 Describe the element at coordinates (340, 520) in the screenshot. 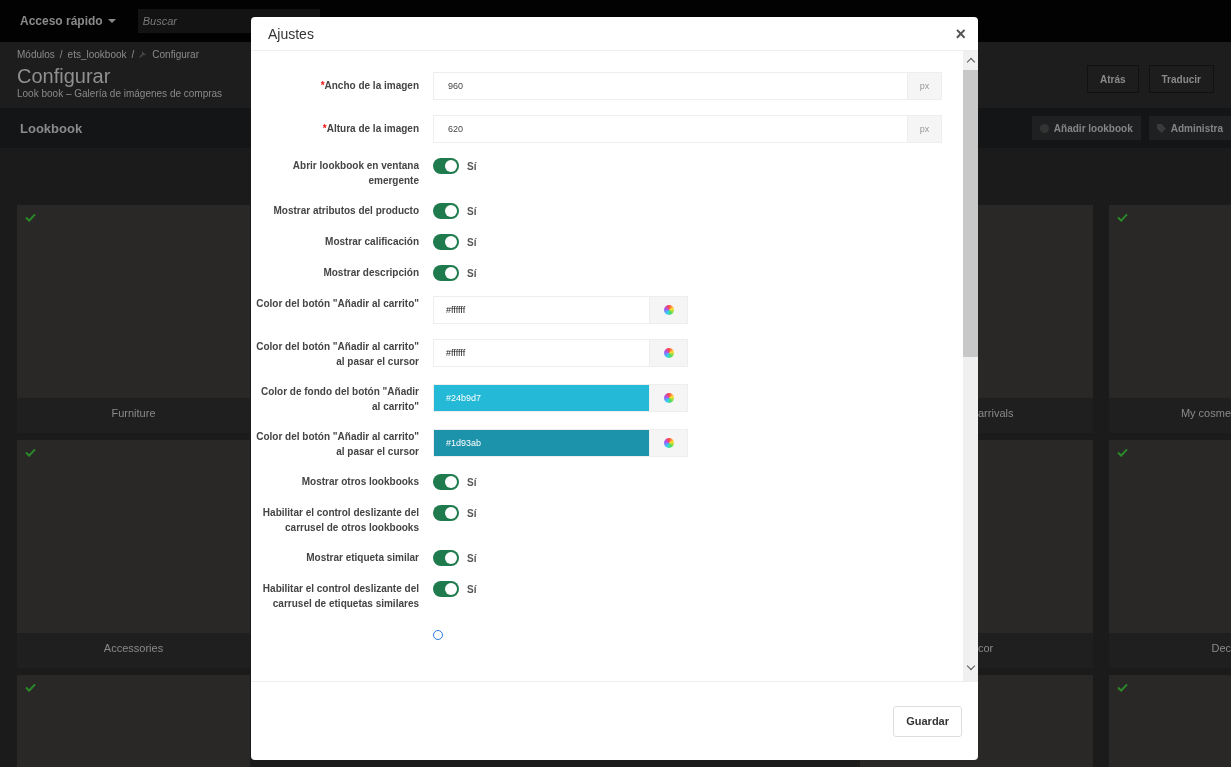

I see `field-label: Habilitar el control deslizante del carrusel de otros lookbooks` at that location.